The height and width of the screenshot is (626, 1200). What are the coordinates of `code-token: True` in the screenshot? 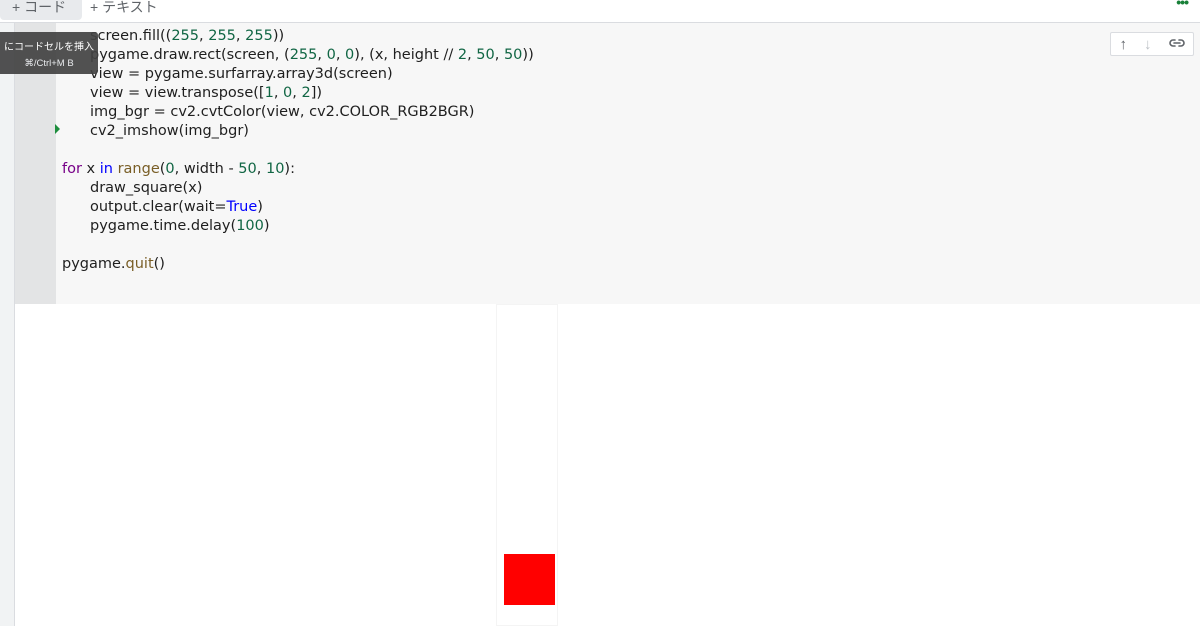 It's located at (242, 207).